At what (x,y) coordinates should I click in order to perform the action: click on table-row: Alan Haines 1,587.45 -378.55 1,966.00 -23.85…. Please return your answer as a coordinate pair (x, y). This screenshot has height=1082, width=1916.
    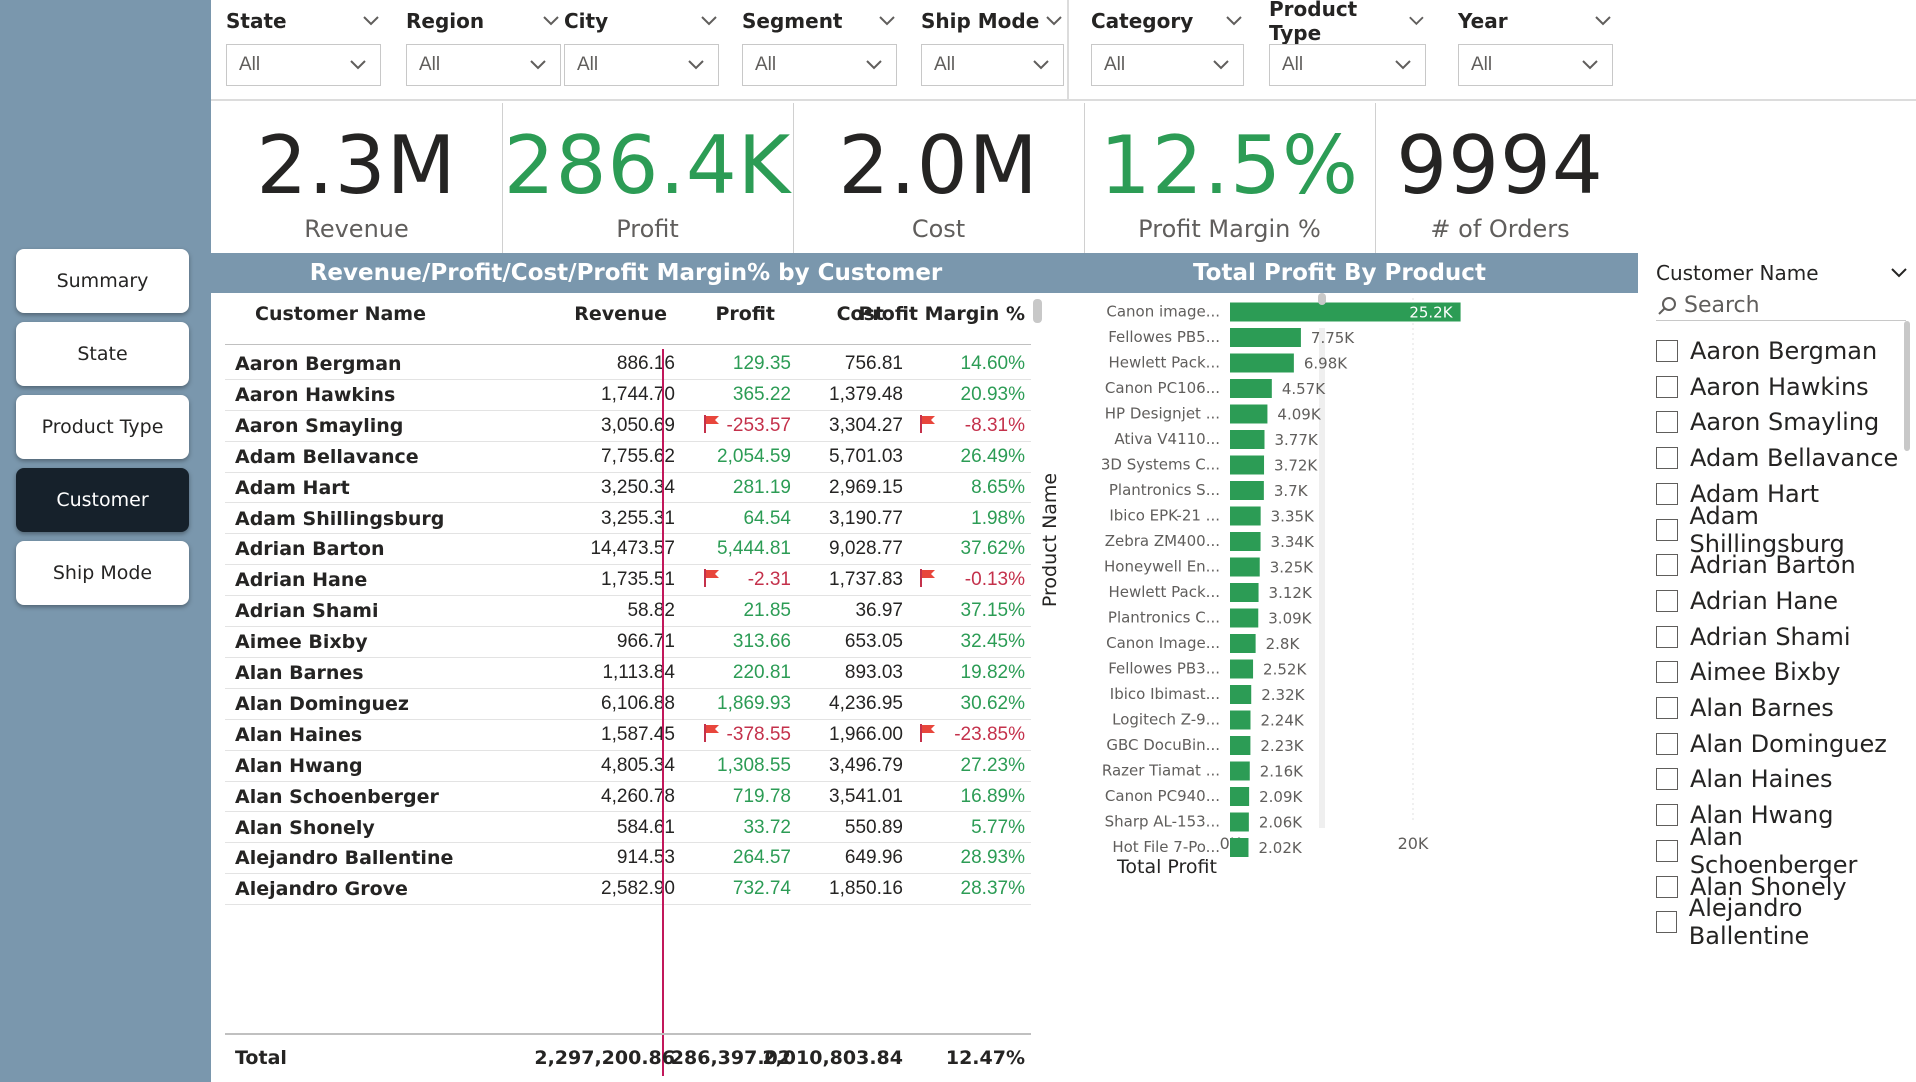
    Looking at the image, I should click on (628, 735).